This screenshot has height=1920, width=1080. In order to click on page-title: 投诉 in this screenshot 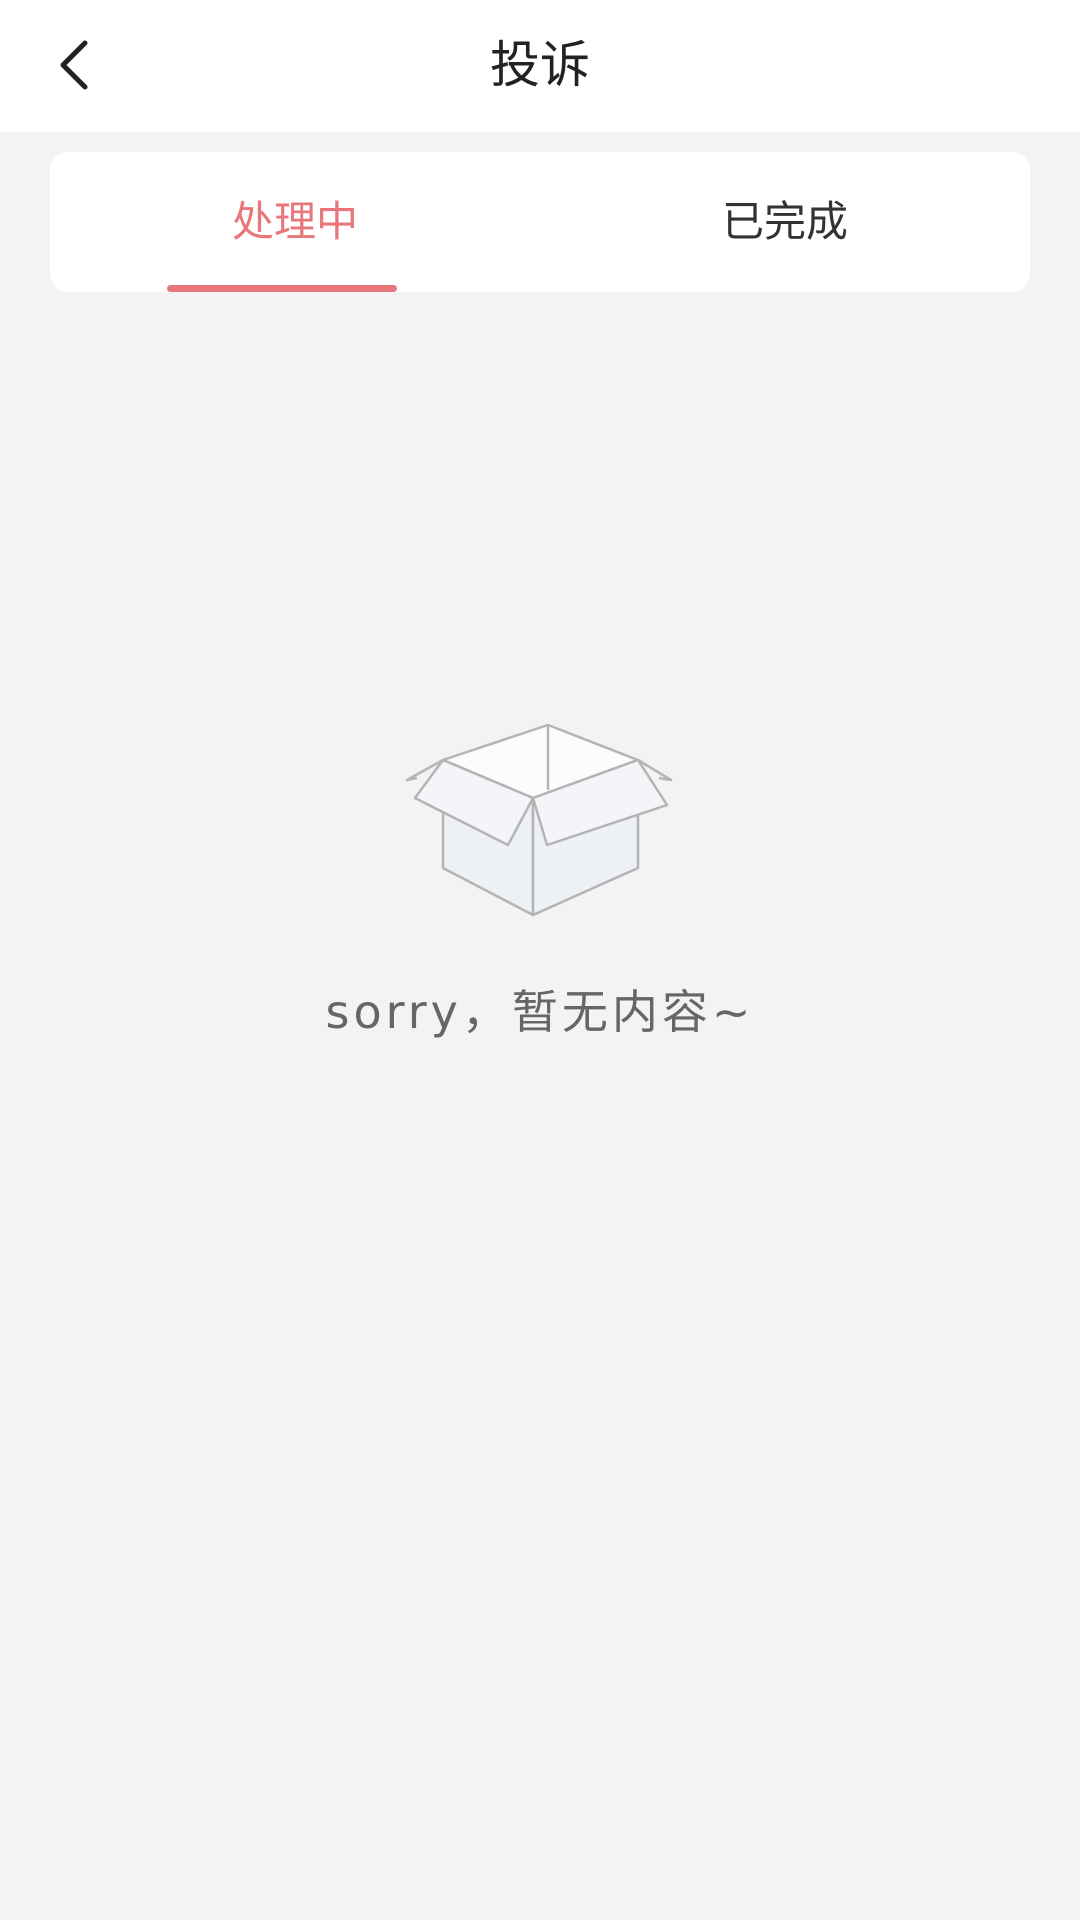, I will do `click(540, 65)`.